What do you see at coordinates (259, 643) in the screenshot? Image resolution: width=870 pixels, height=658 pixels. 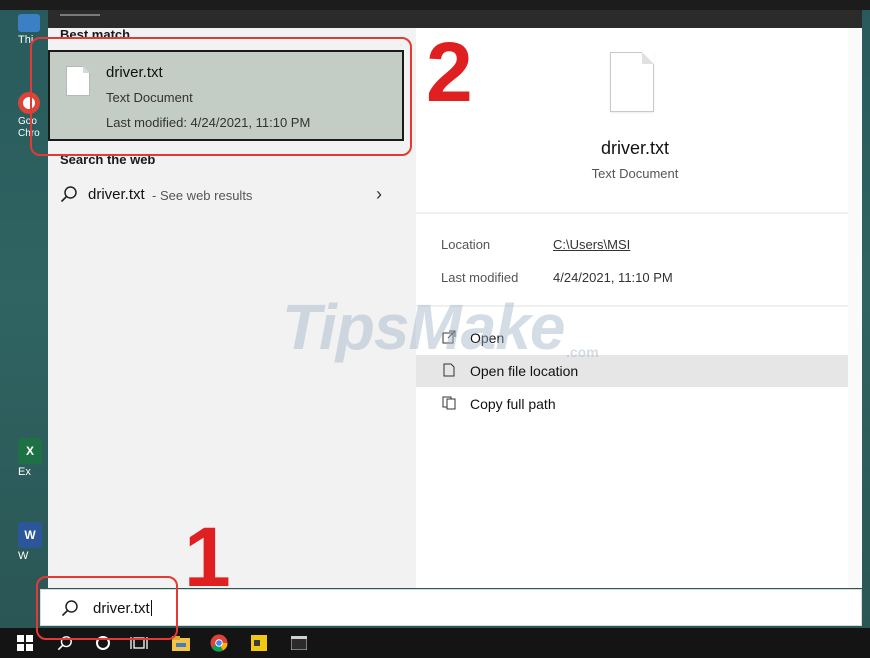 I see `sticky-notes-icon` at bounding box center [259, 643].